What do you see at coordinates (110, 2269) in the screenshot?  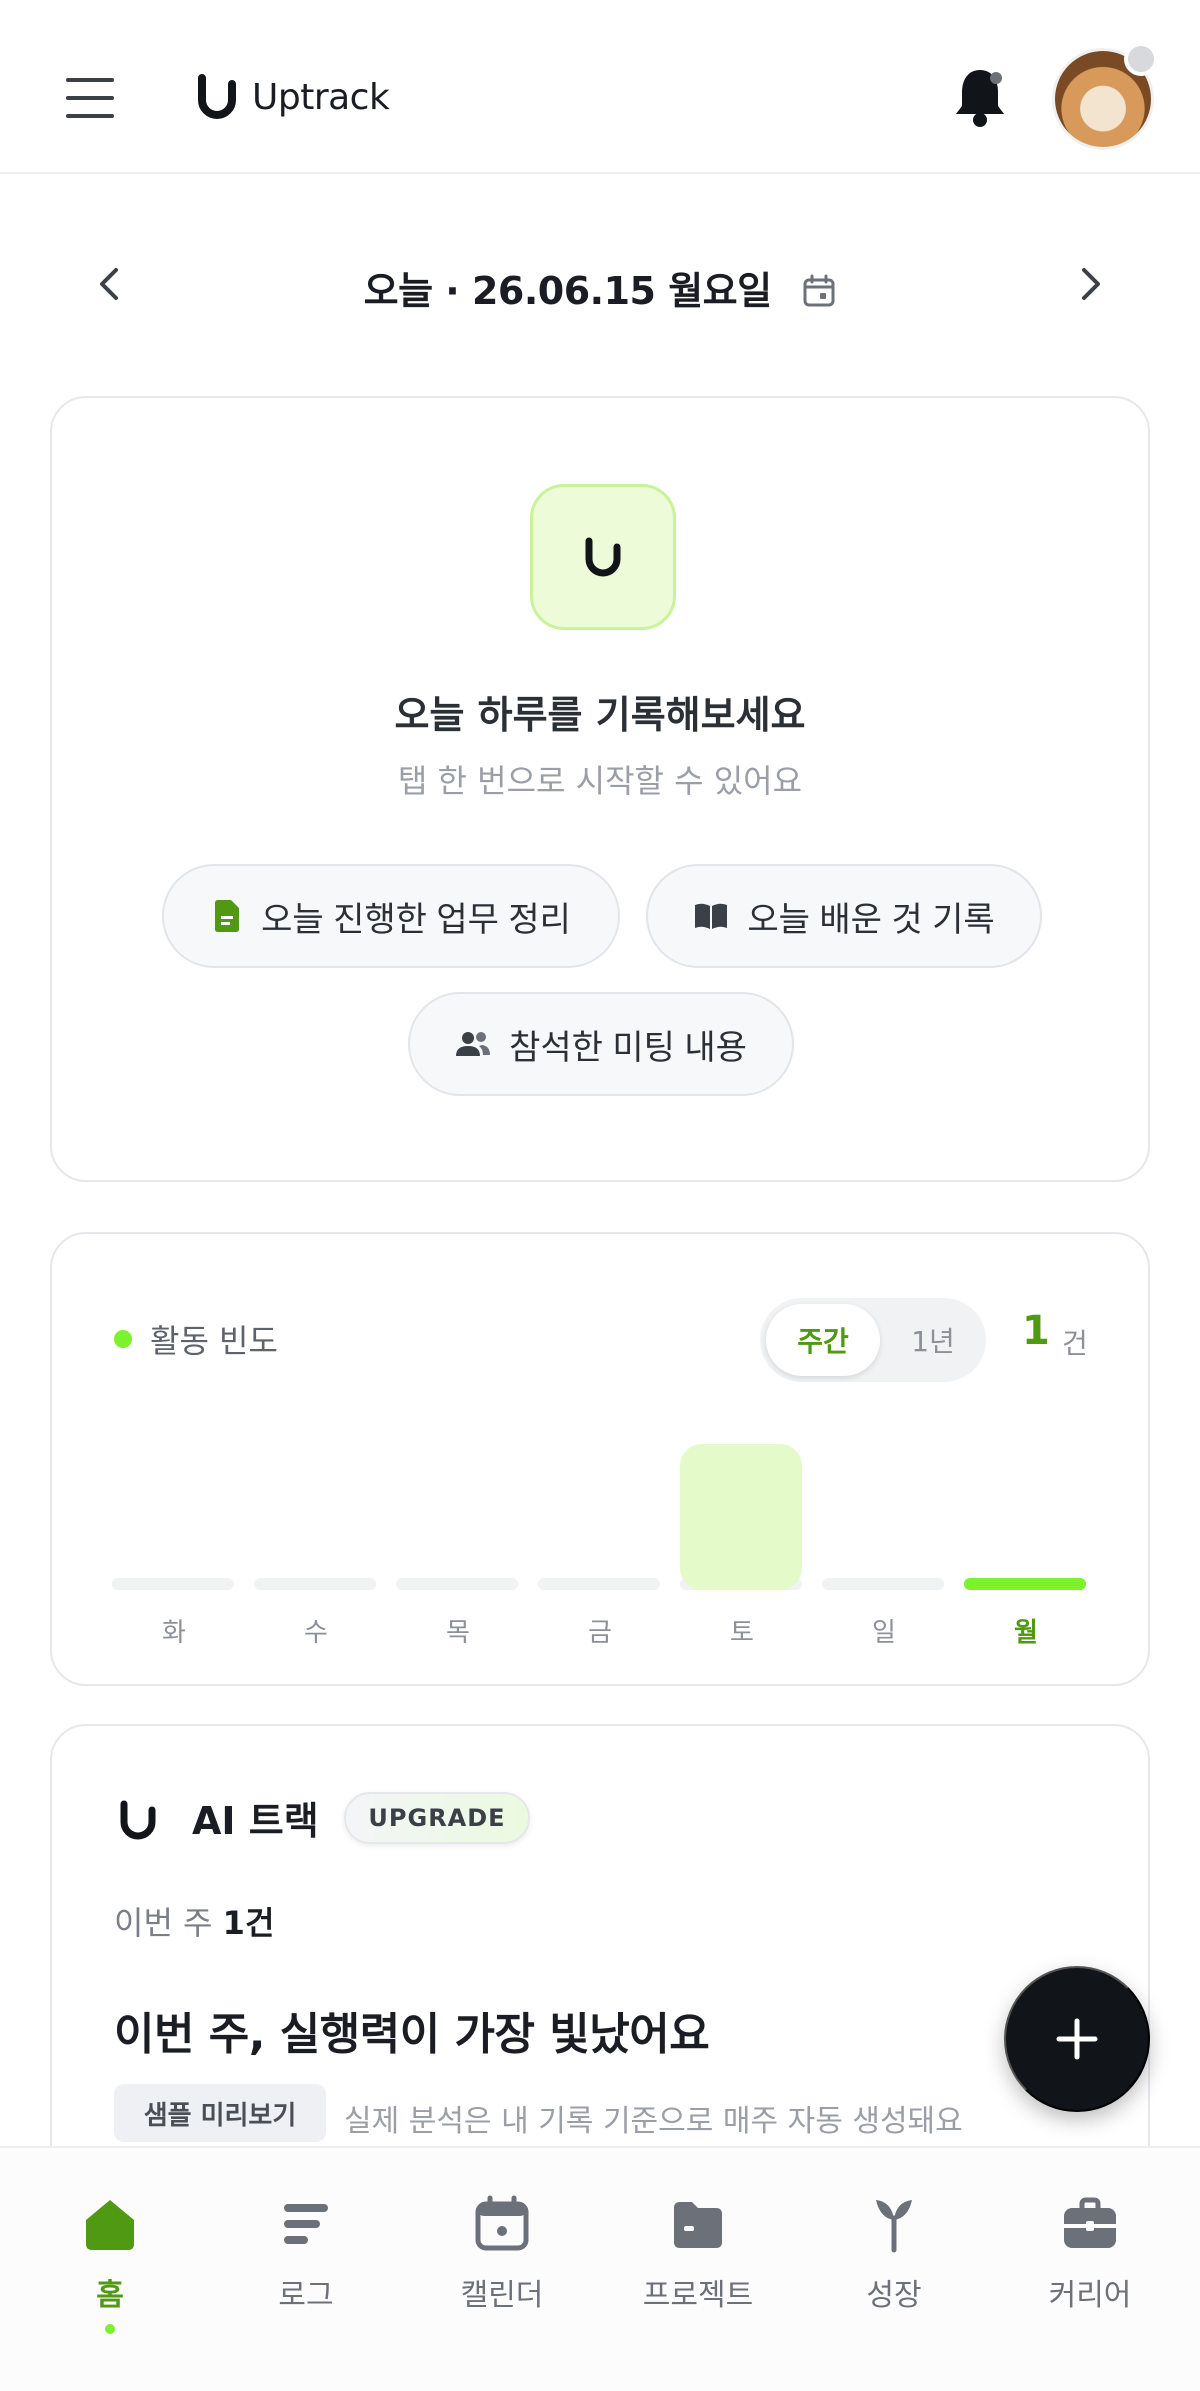 I see `nav-home: 홈` at bounding box center [110, 2269].